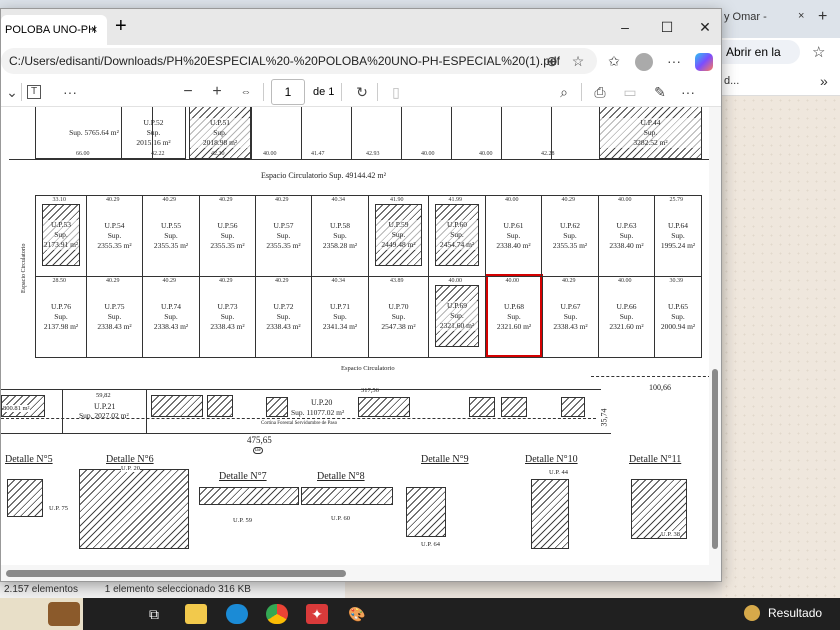 The width and height of the screenshot is (840, 630). What do you see at coordinates (824, 81) in the screenshot?
I see `bookmarks-more-button: »` at bounding box center [824, 81].